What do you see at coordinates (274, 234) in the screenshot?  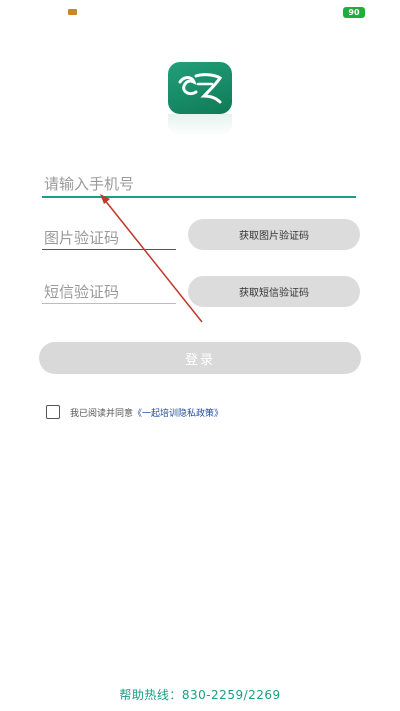 I see `get-image-code-button: 获取图片验证码` at bounding box center [274, 234].